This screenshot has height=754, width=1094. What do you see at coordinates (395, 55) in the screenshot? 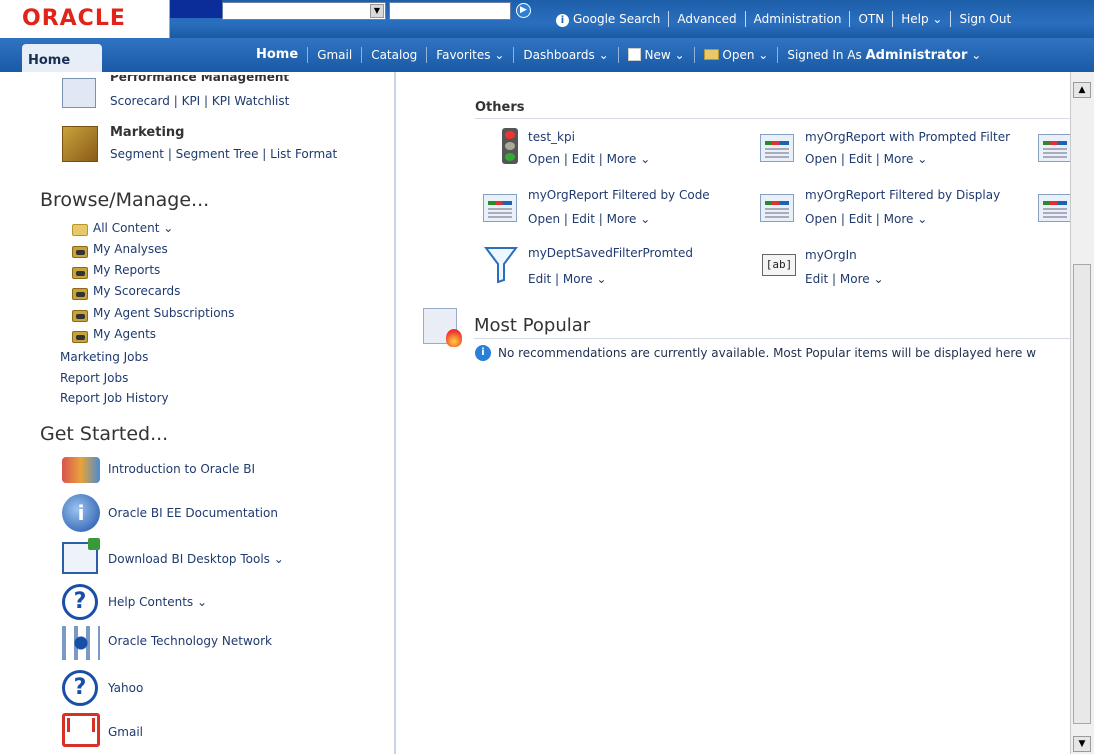
I see `nav-catalog: Catalog` at bounding box center [395, 55].